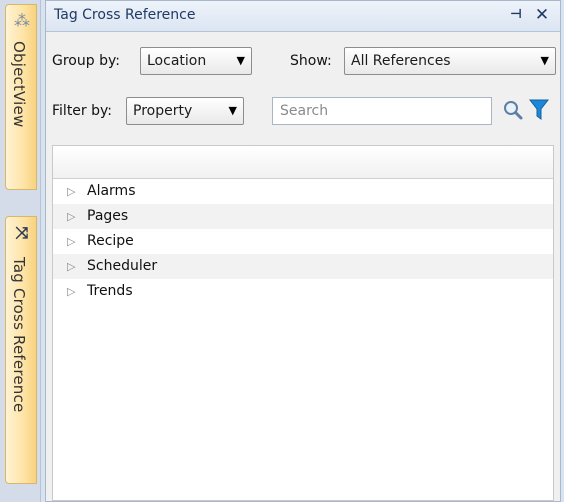 The image size is (564, 502). Describe the element at coordinates (19, 335) in the screenshot. I see `tag-cross-reference-tab-label: Tag Cross Reference` at that location.